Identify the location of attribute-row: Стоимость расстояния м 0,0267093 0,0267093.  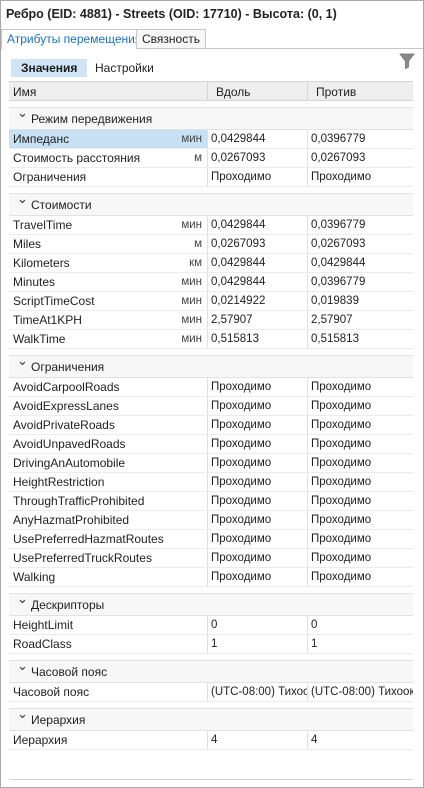
(211, 158).